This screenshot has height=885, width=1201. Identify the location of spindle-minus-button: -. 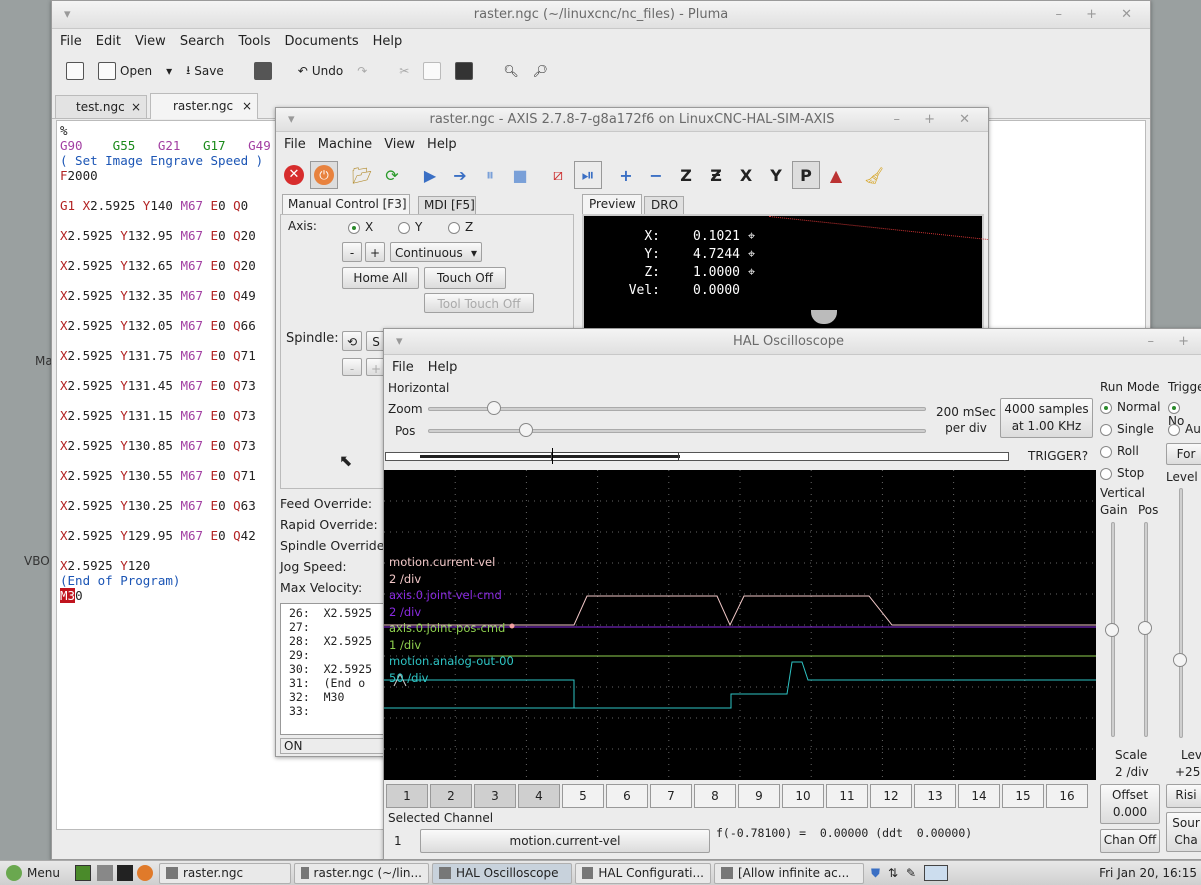
(352, 367).